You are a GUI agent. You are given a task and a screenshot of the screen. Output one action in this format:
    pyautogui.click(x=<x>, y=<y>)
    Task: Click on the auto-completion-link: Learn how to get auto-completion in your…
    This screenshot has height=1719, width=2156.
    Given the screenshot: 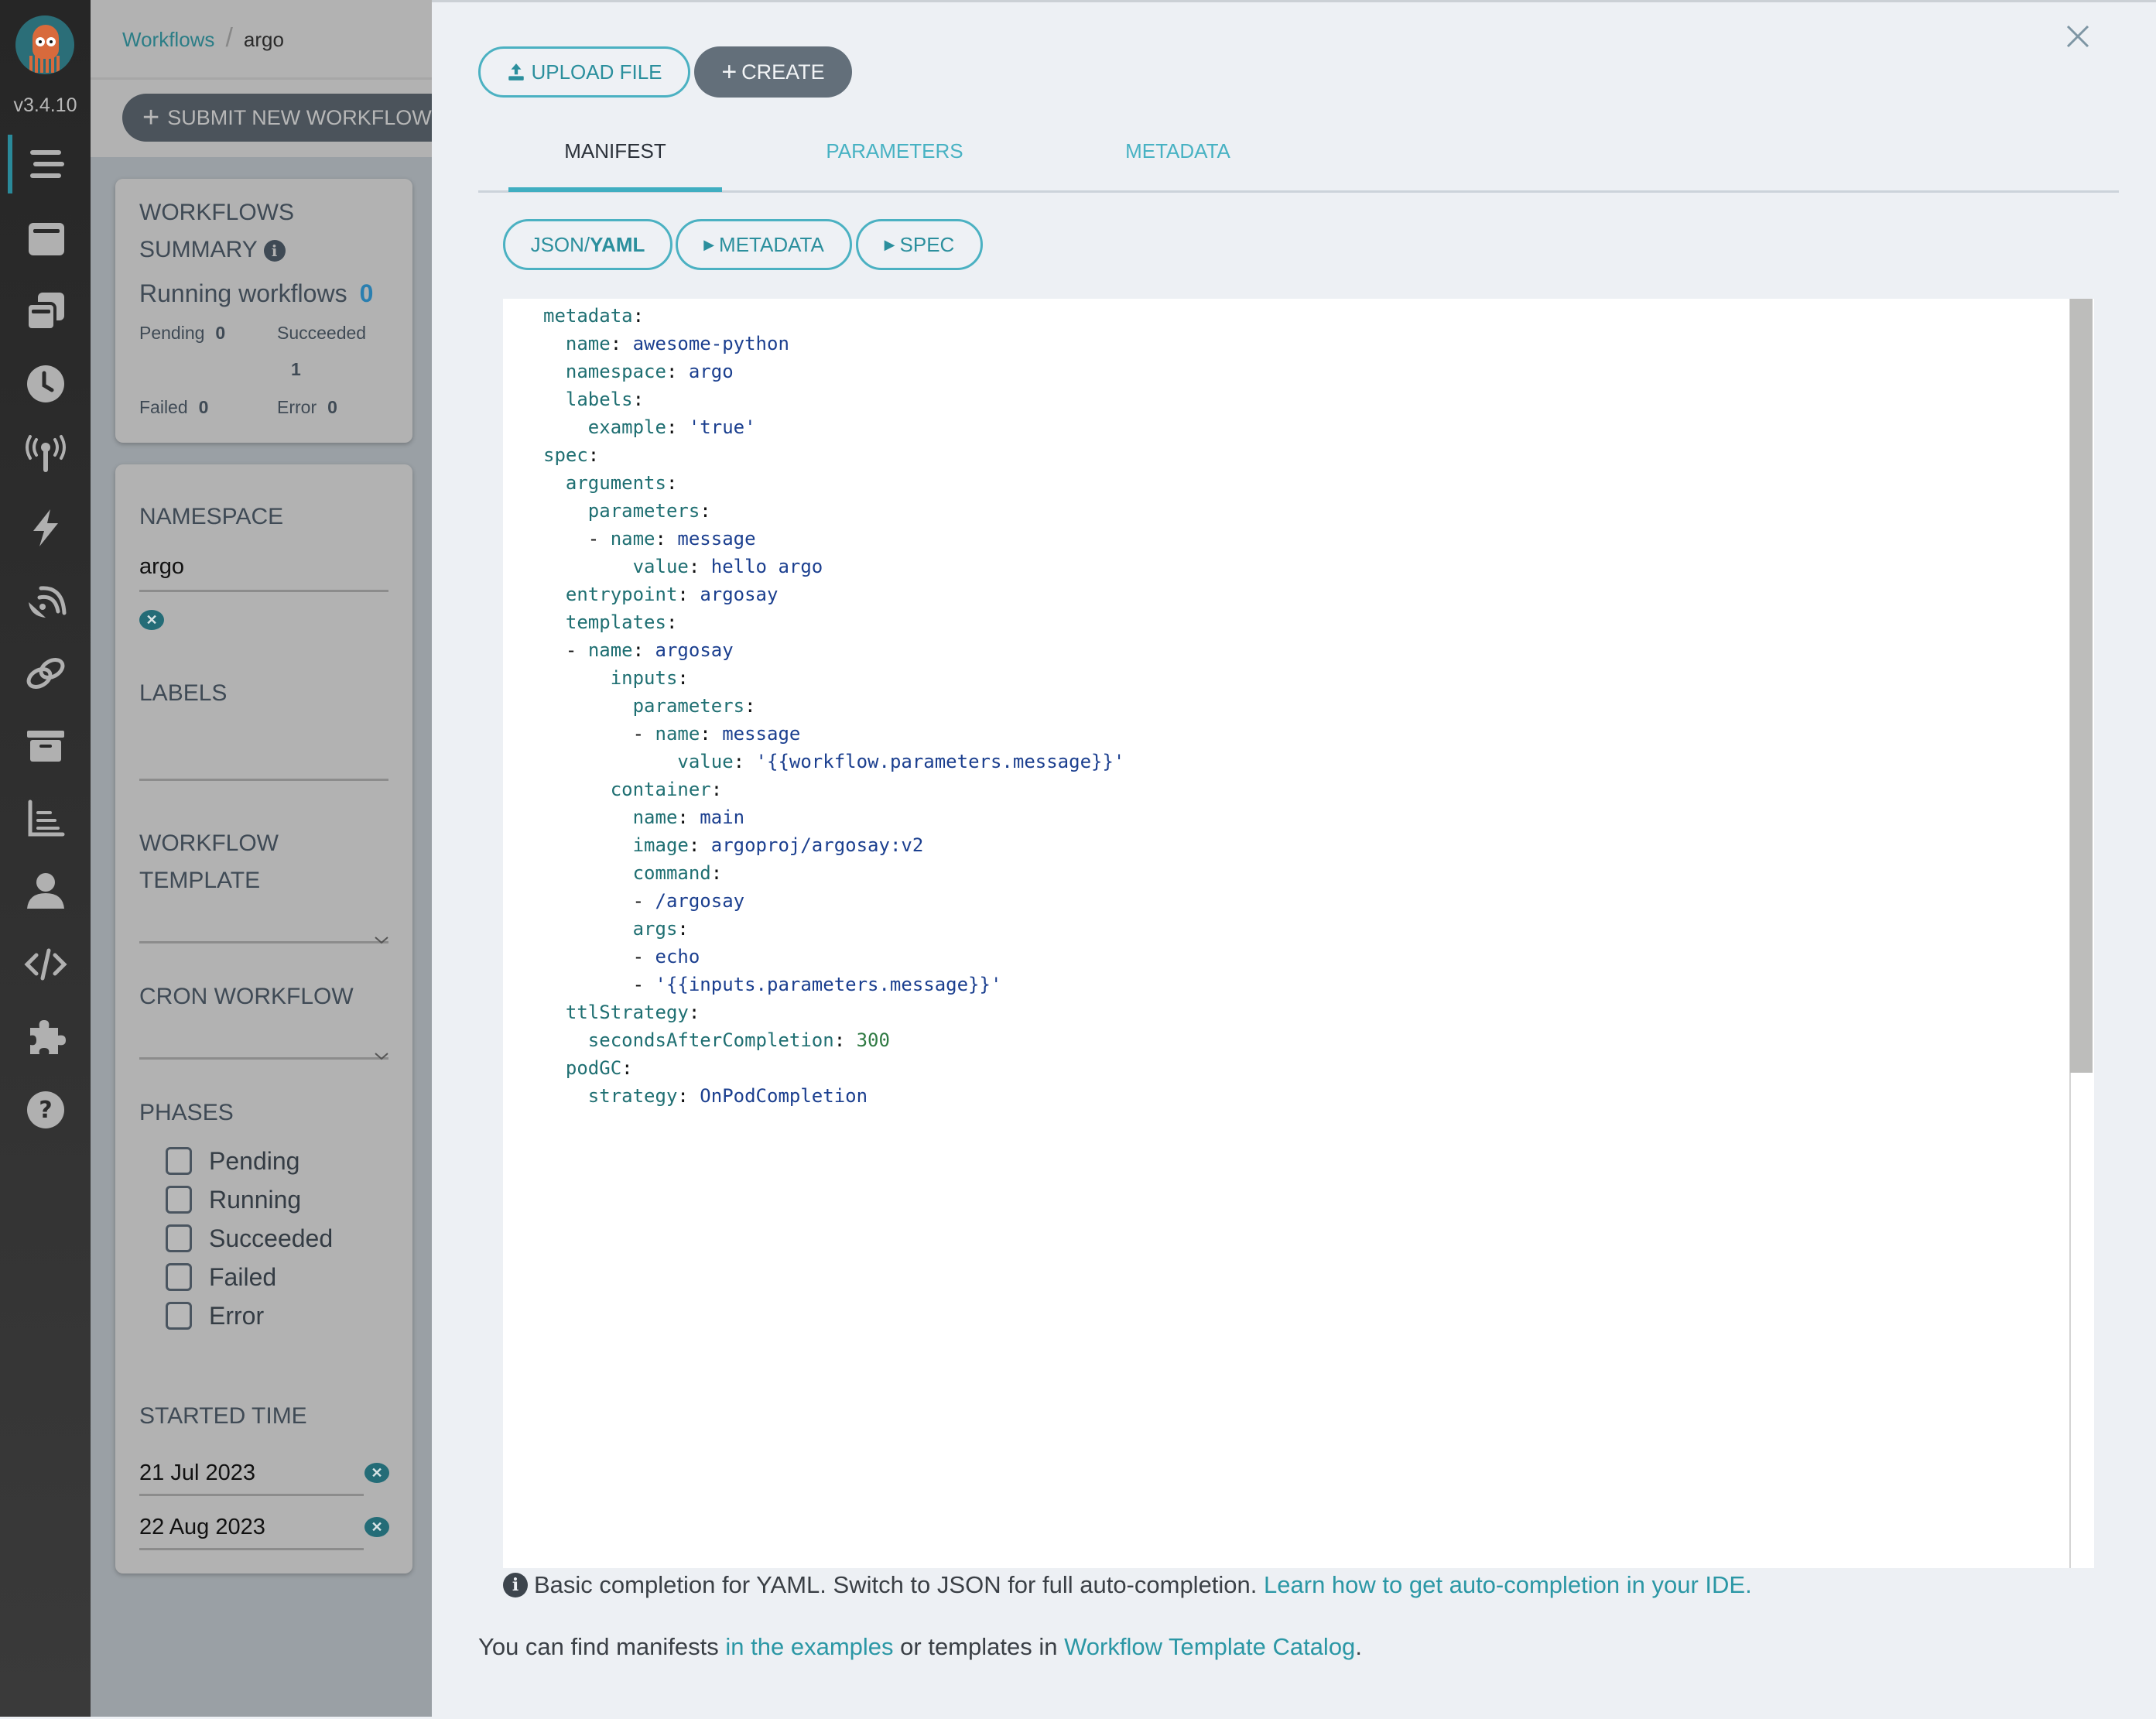 What is the action you would take?
    pyautogui.click(x=1508, y=1585)
    